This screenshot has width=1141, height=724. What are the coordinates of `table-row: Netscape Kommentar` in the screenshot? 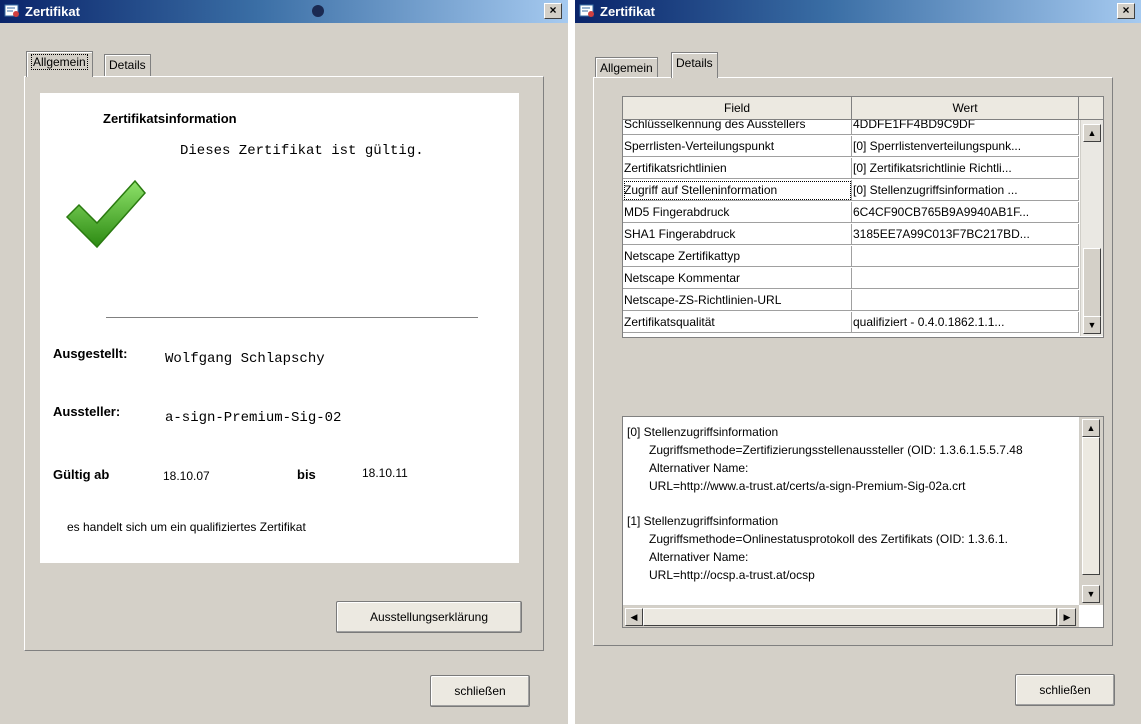 It's located at (851, 278).